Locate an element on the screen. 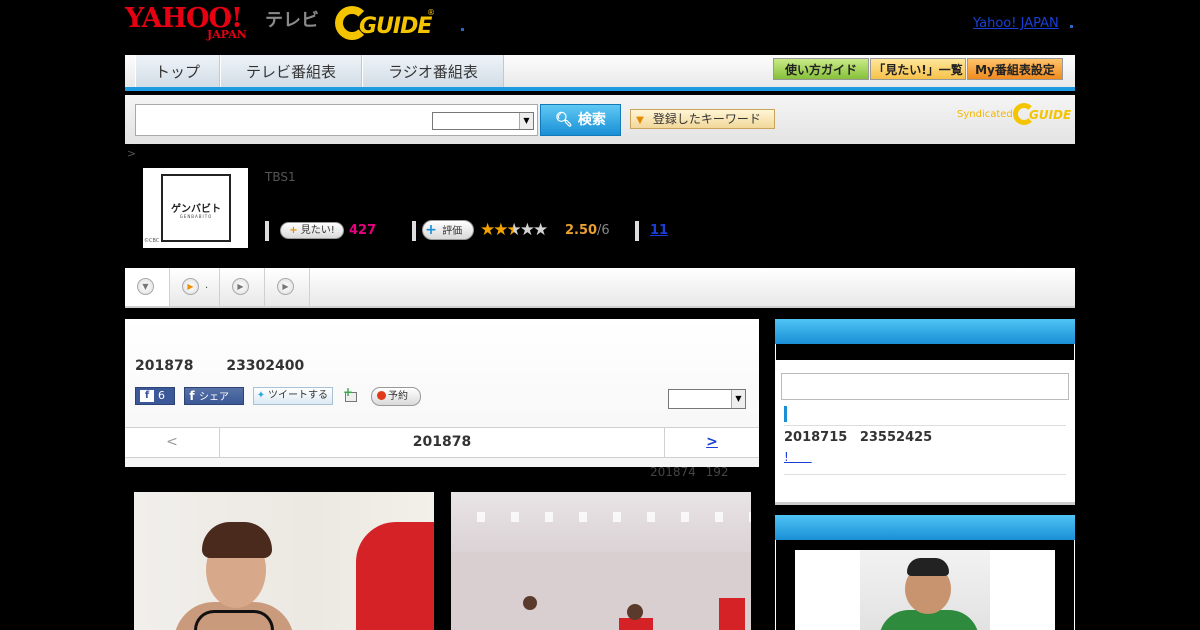 This screenshot has width=1200, height=630. facebook-share-button: f シェア is located at coordinates (214, 396).